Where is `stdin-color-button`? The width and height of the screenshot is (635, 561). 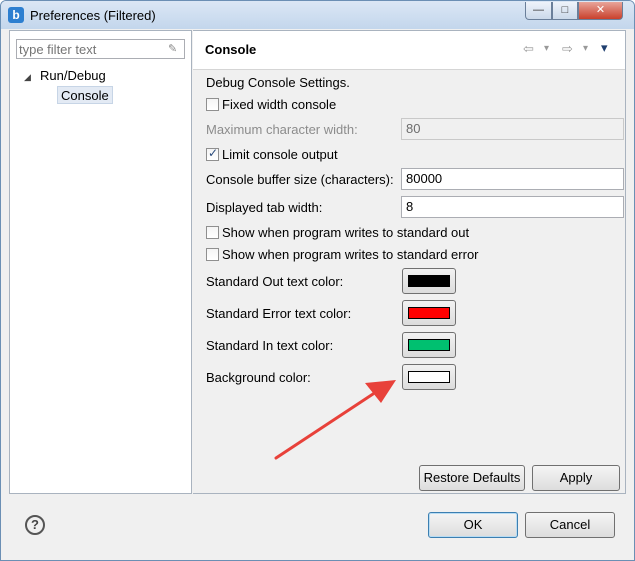 stdin-color-button is located at coordinates (429, 345).